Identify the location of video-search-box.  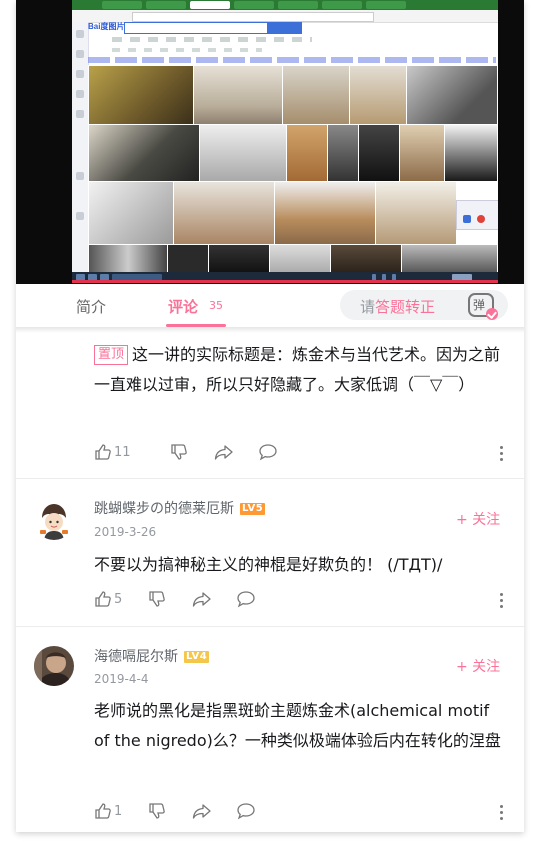
(196, 28).